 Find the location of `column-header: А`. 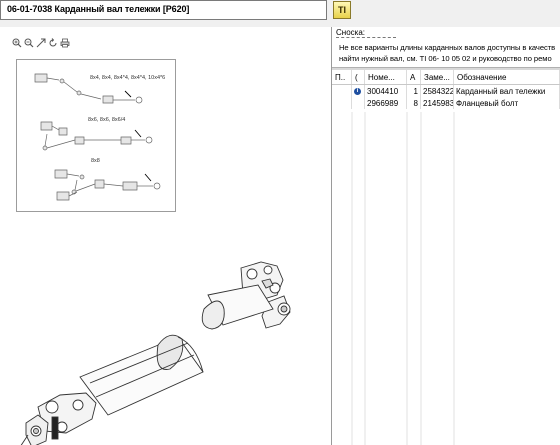

column-header: А is located at coordinates (414, 77).